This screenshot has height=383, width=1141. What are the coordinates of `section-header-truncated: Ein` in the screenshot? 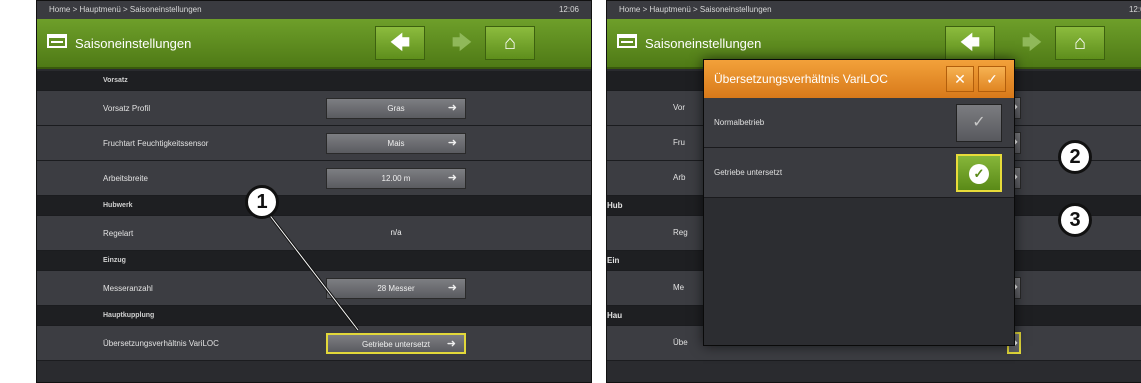 It's located at (613, 260).